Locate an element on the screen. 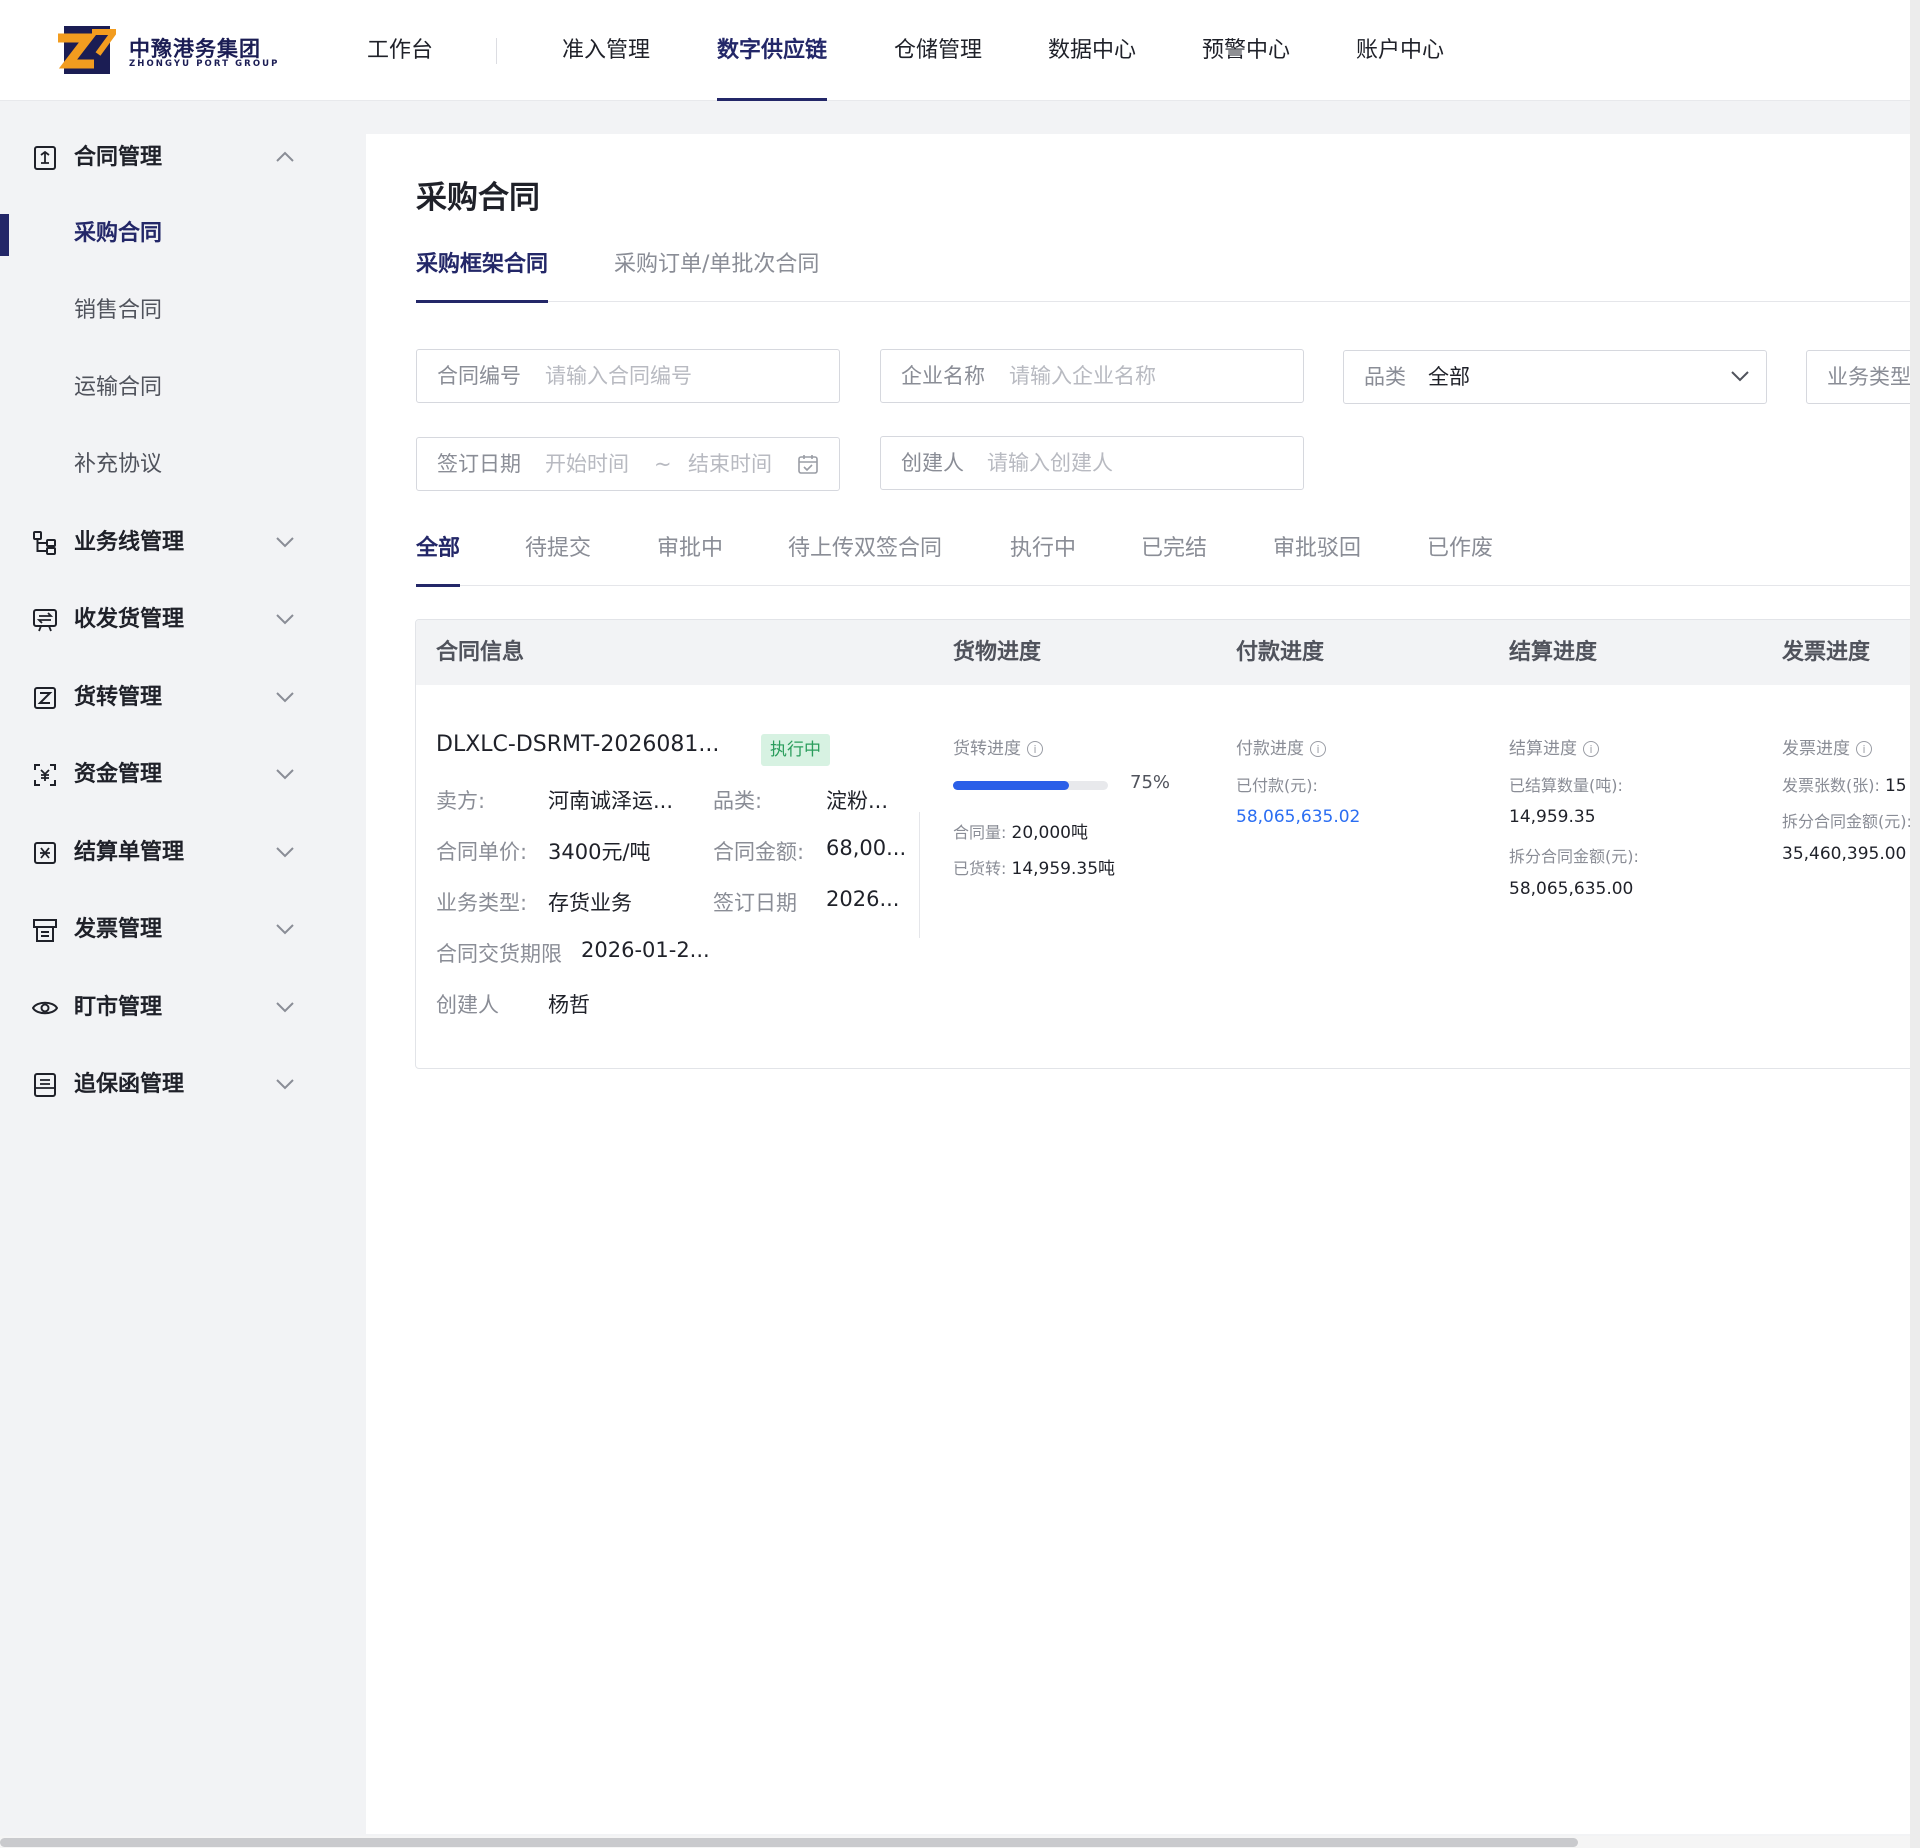  sidebar-item-sales-contract: 销售合同 is located at coordinates (183, 311).